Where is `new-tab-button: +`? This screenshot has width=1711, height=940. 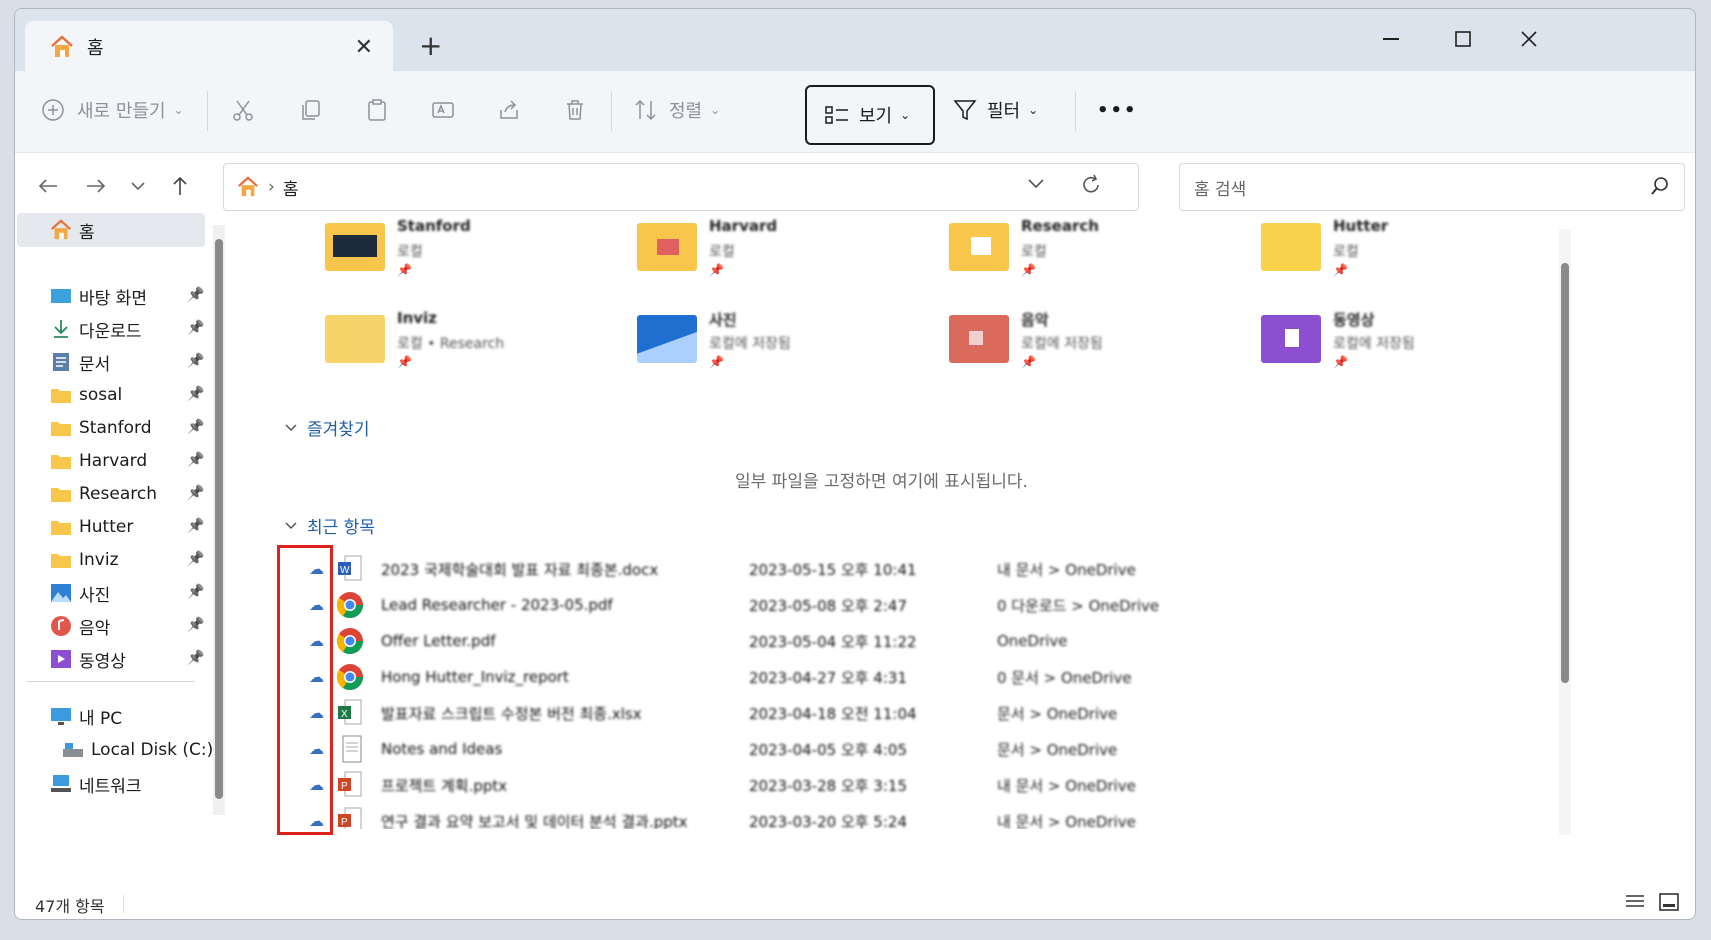 new-tab-button: + is located at coordinates (430, 45).